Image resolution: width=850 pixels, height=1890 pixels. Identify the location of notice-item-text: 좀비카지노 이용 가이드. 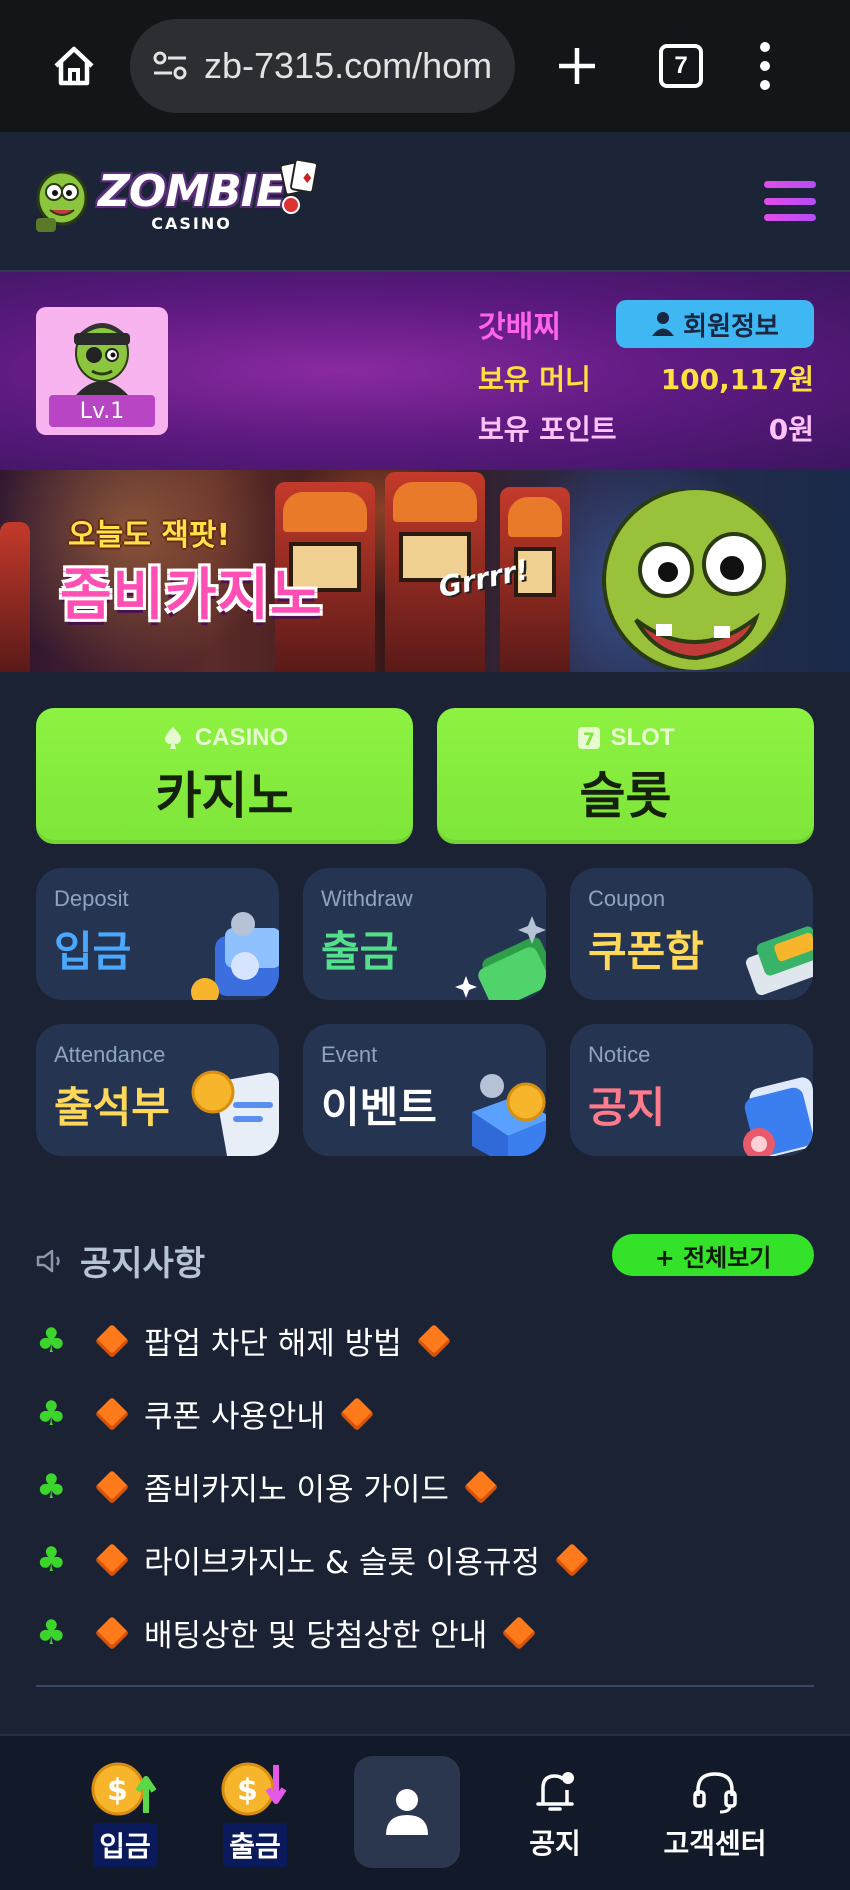
(296, 1490).